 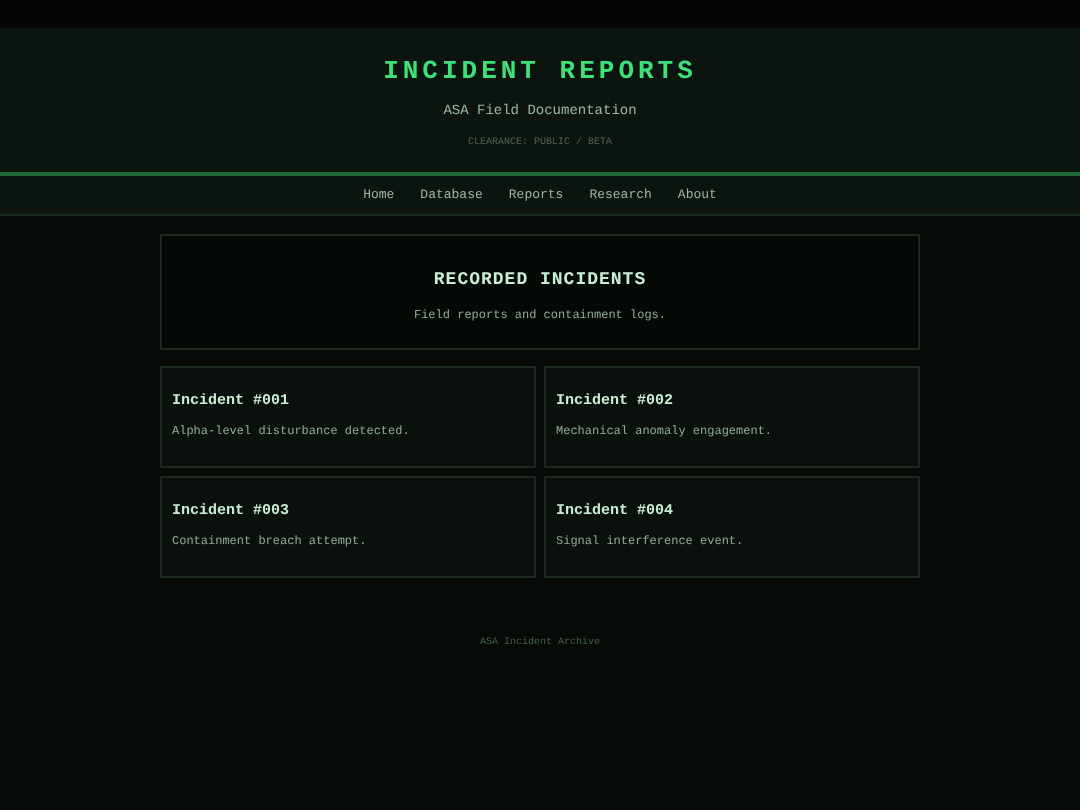 What do you see at coordinates (540, 71) in the screenshot?
I see `site-title: INCIDENT REPORTS` at bounding box center [540, 71].